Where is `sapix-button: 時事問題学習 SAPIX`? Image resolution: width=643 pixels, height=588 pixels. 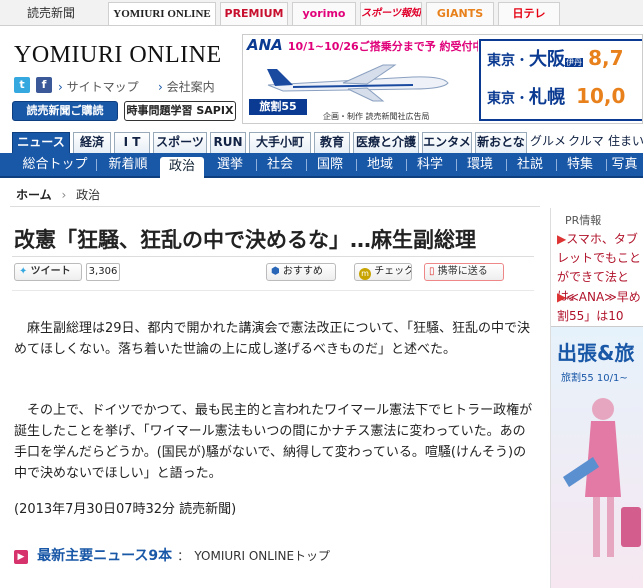 sapix-button: 時事問題学習 SAPIX is located at coordinates (180, 111).